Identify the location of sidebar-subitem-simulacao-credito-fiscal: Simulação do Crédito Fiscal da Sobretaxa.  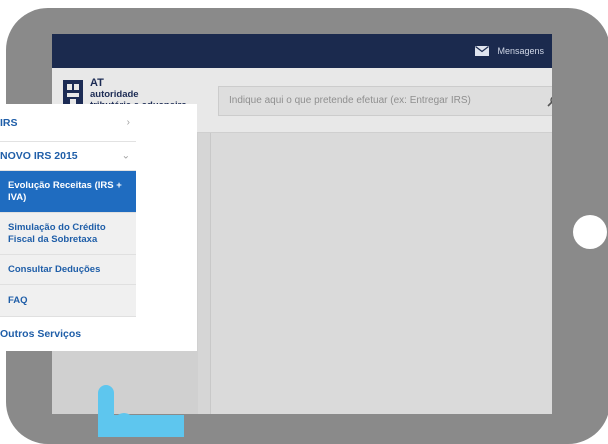
(68, 234).